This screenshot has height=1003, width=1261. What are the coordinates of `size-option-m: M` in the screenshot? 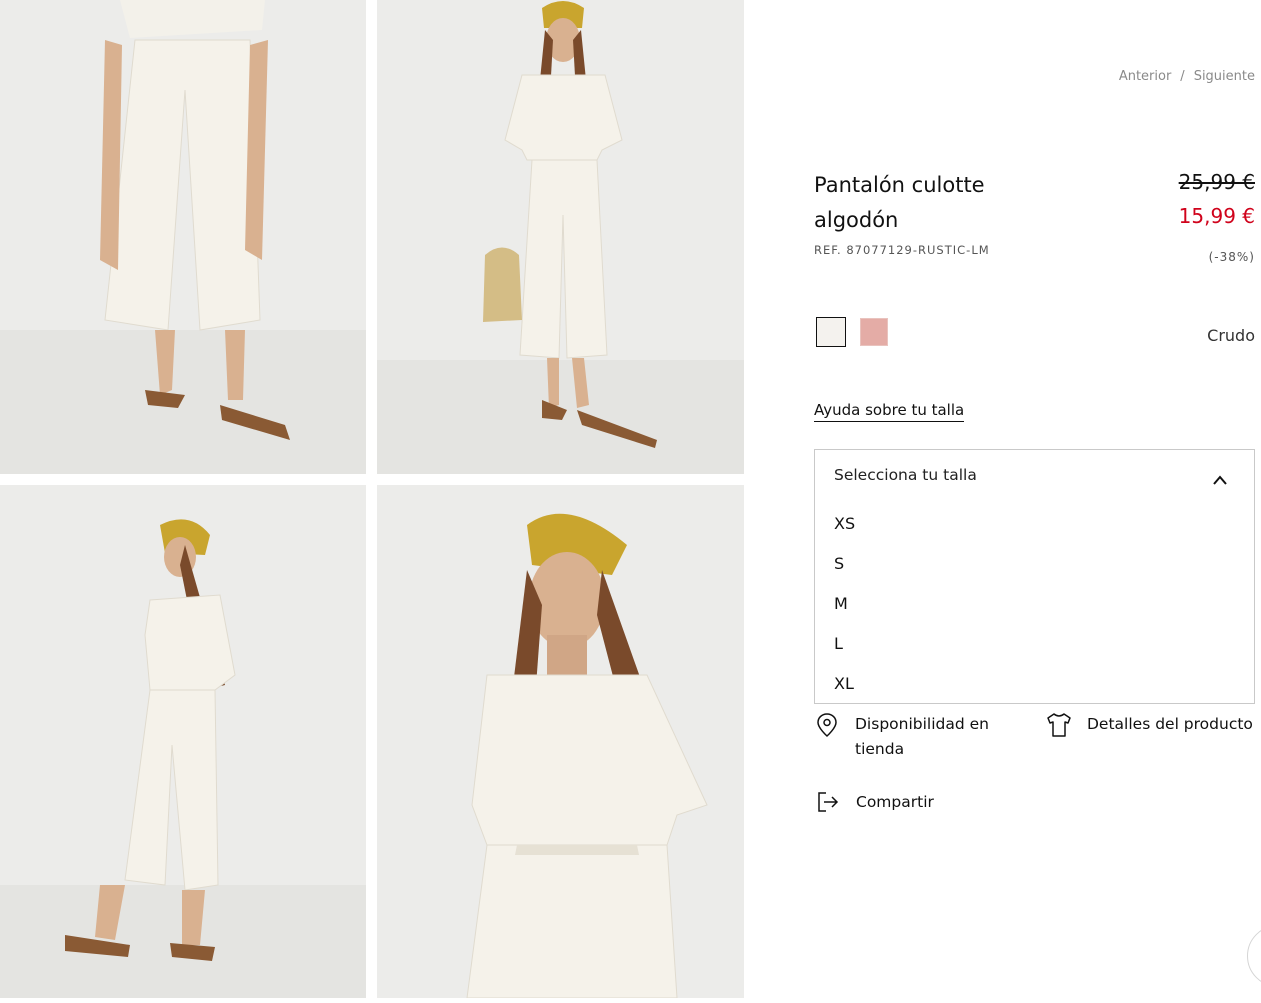 It's located at (841, 603).